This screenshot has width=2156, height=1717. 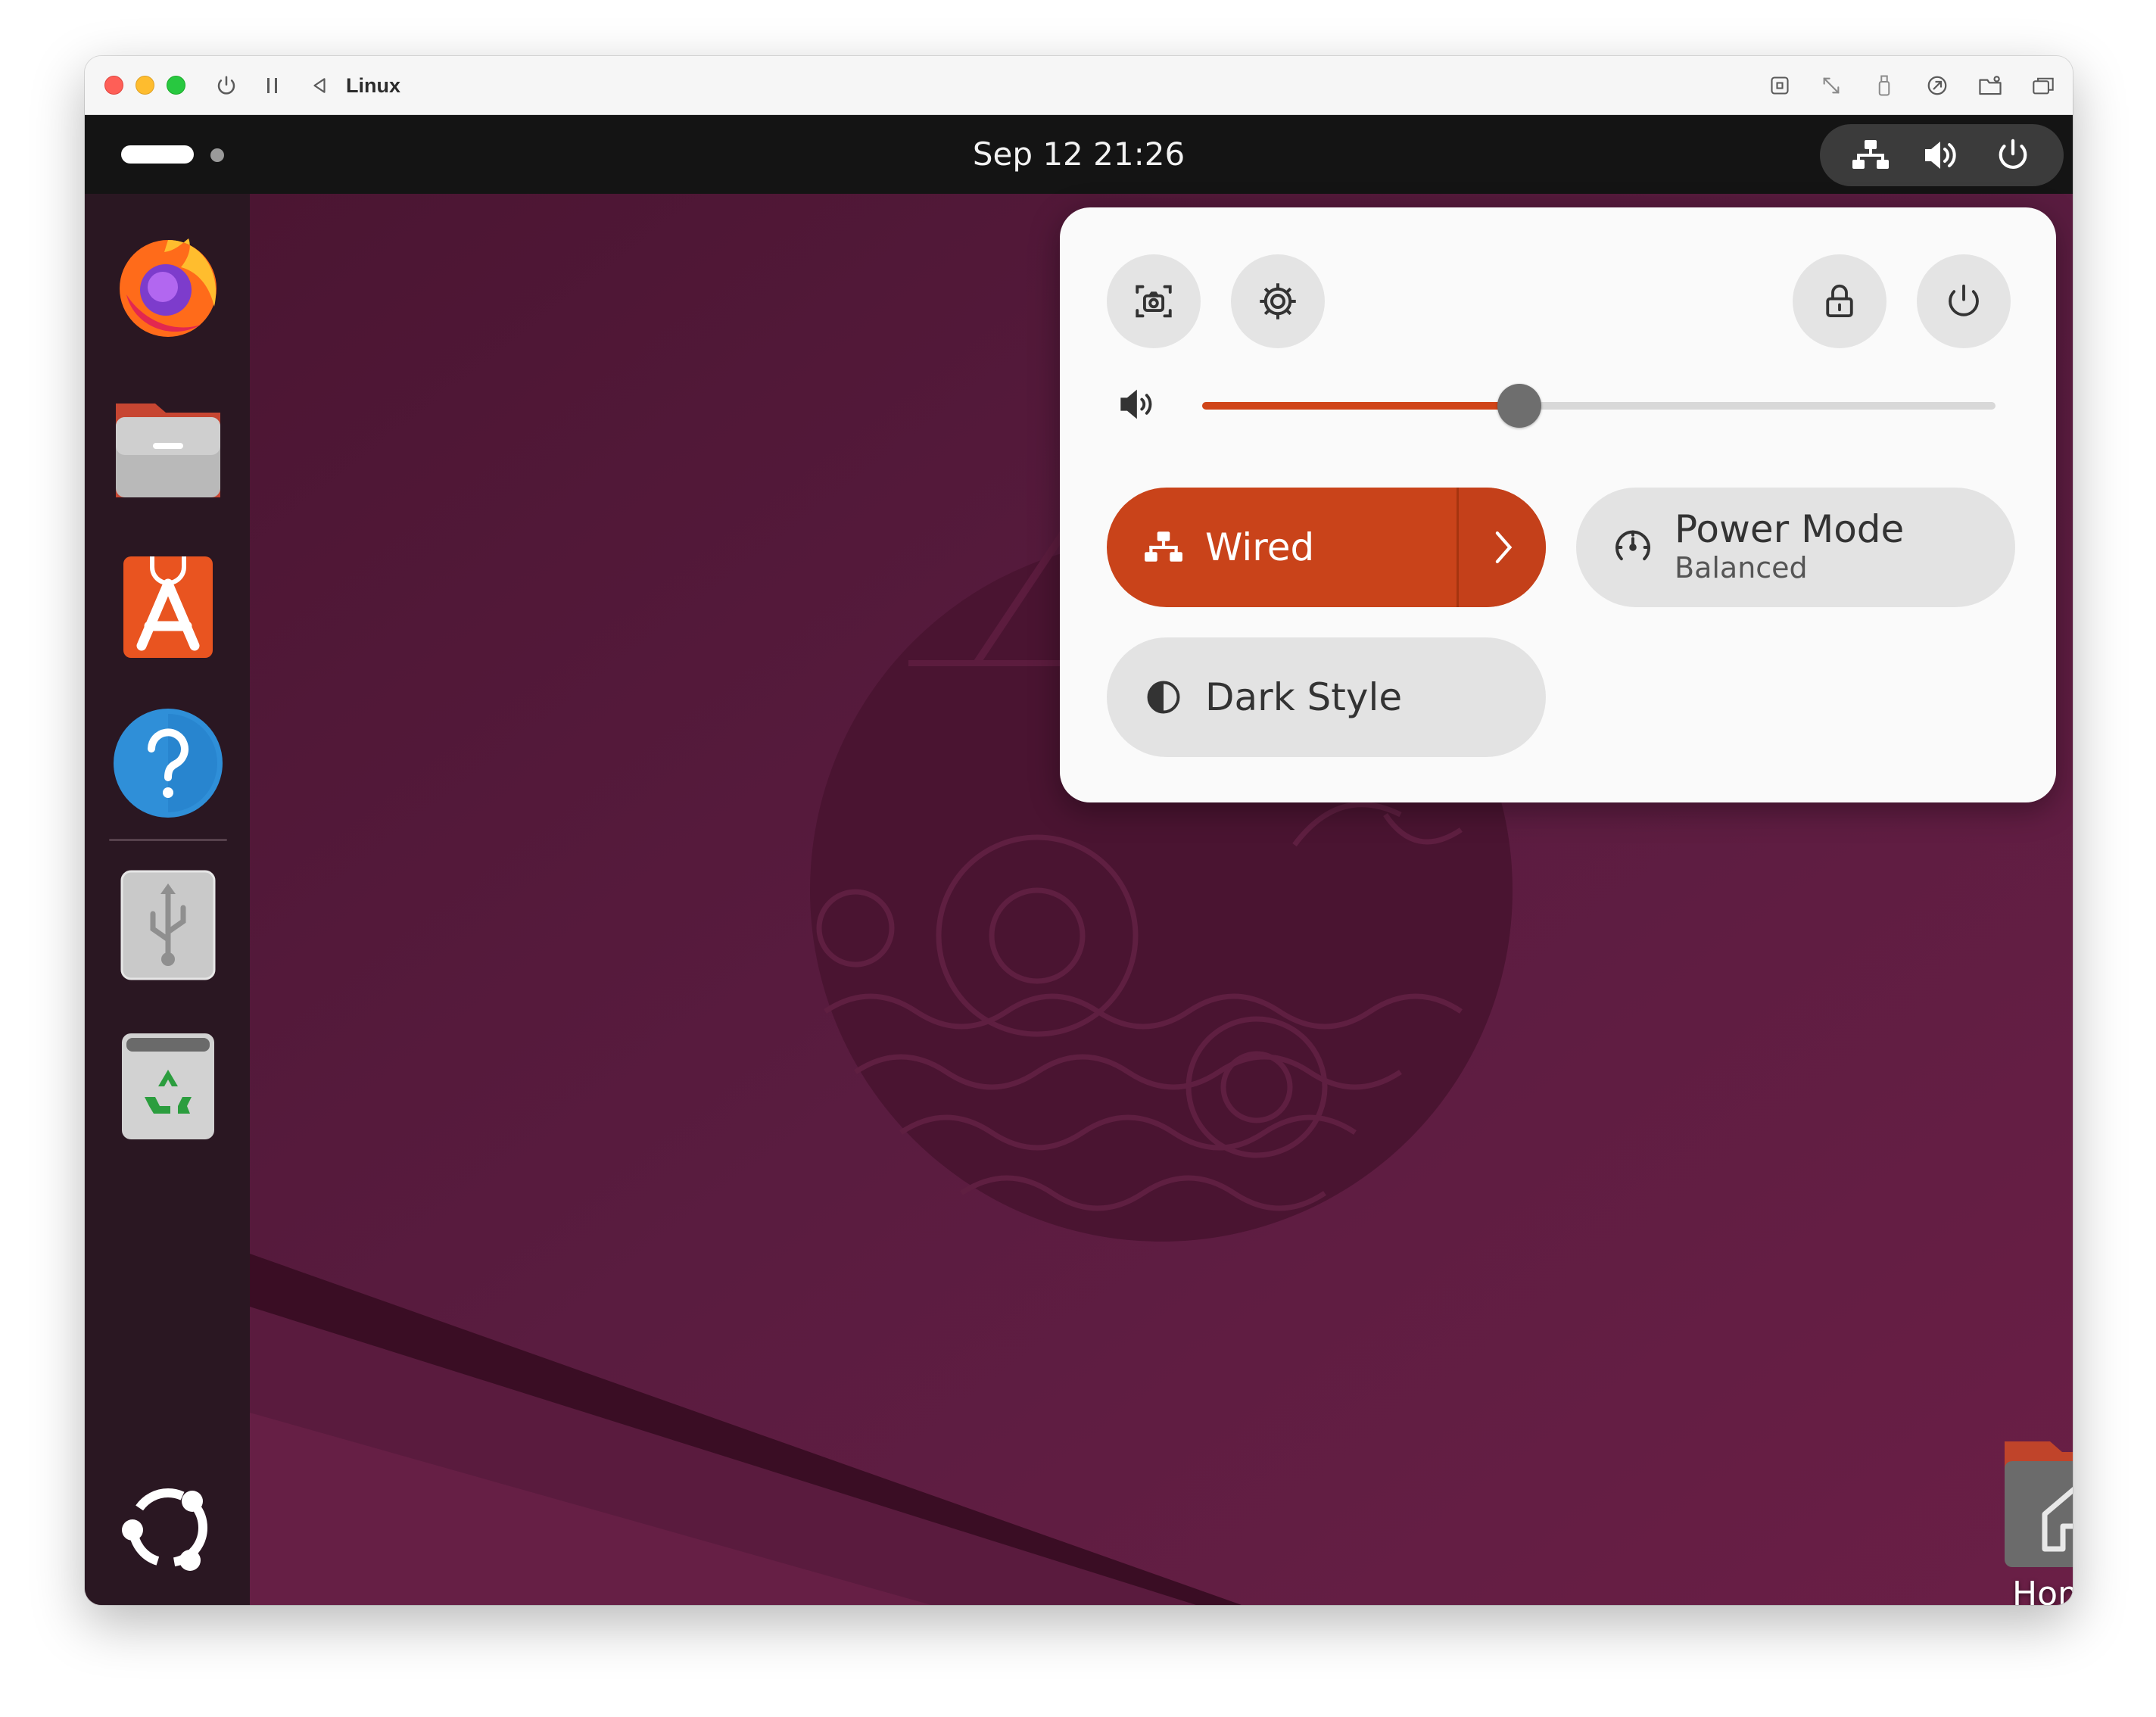 I want to click on usb-icon, so click(x=1884, y=85).